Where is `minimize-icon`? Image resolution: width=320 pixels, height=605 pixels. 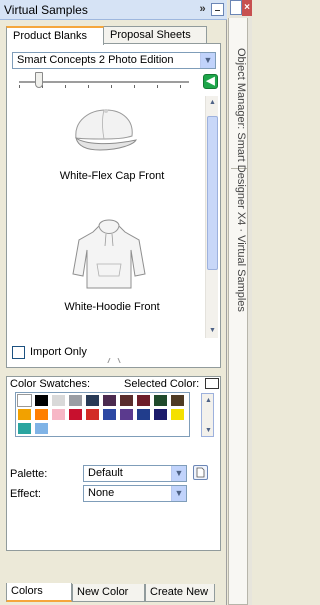
minimize-icon is located at coordinates (217, 9).